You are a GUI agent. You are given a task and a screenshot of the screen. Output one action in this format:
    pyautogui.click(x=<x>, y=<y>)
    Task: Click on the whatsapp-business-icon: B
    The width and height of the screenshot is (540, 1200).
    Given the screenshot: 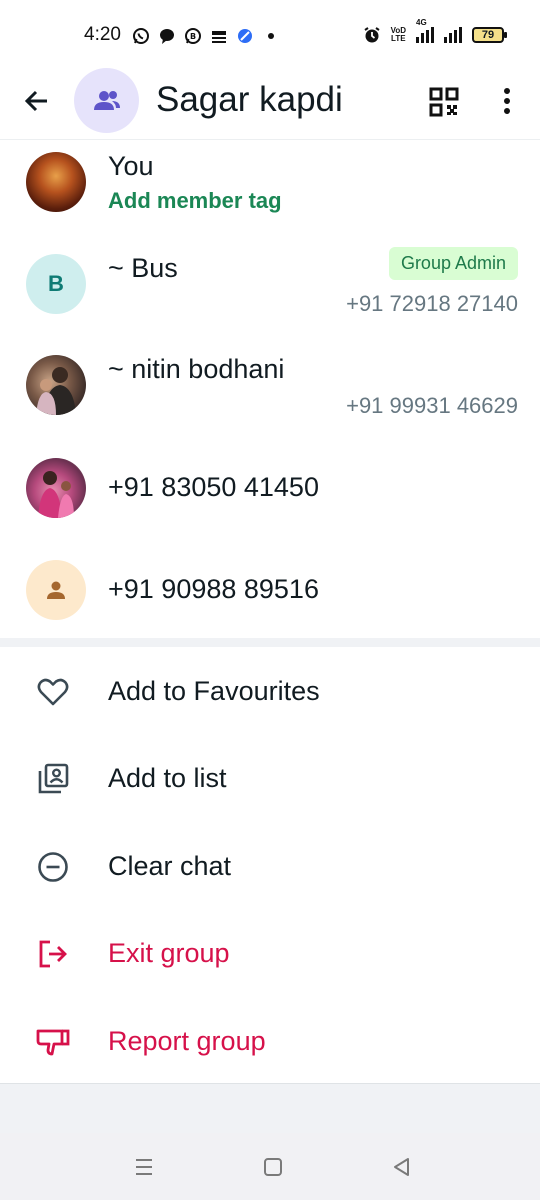 What is the action you would take?
    pyautogui.click(x=193, y=36)
    